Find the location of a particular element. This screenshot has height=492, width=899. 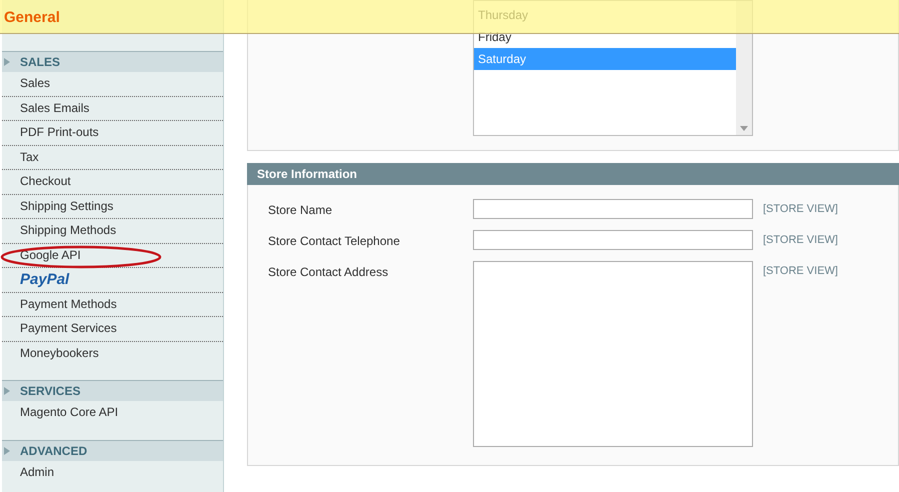

sidebar-link: Google API is located at coordinates (112, 256).